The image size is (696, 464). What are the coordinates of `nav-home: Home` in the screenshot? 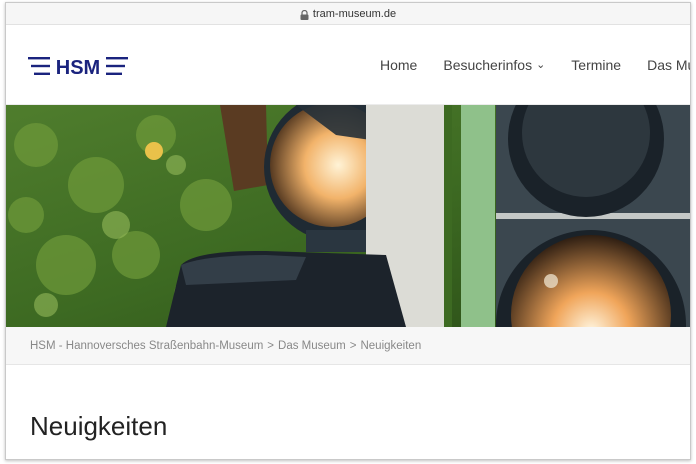 It's located at (398, 65).